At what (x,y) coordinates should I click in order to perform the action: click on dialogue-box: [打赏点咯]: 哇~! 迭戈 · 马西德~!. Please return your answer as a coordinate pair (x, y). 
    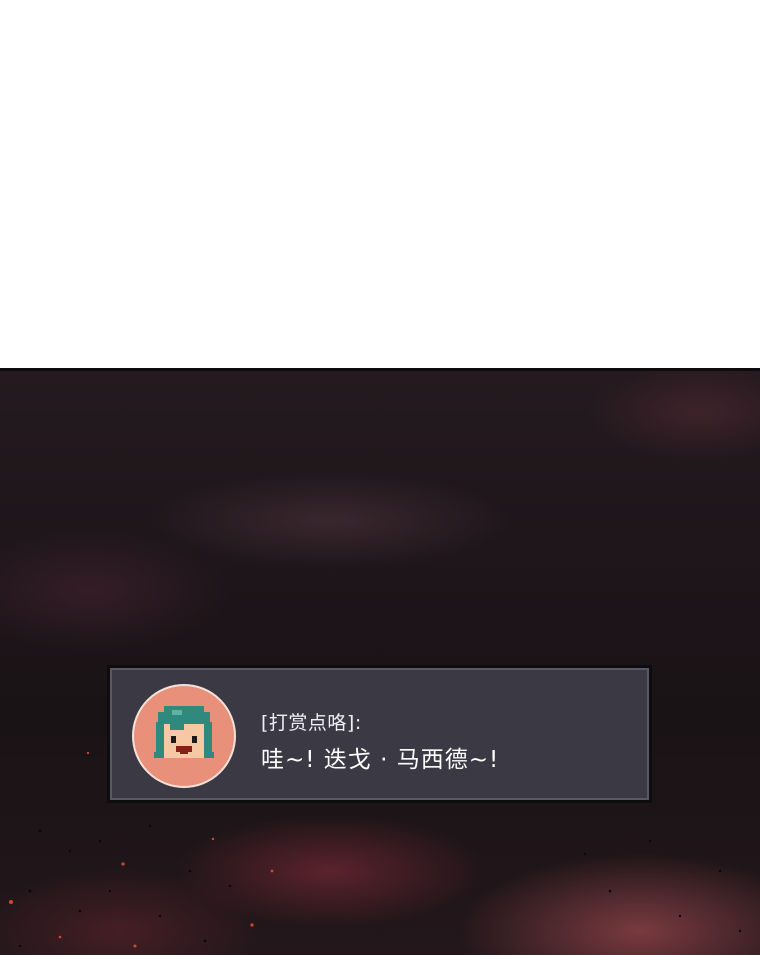
    Looking at the image, I should click on (379, 734).